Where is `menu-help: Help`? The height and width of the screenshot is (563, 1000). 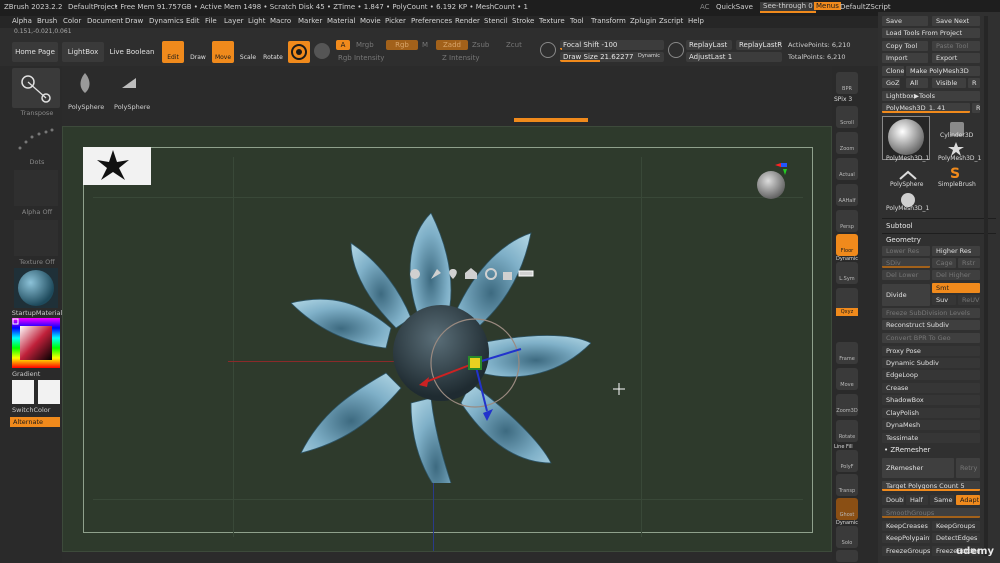
menu-help: Help is located at coordinates (696, 21).